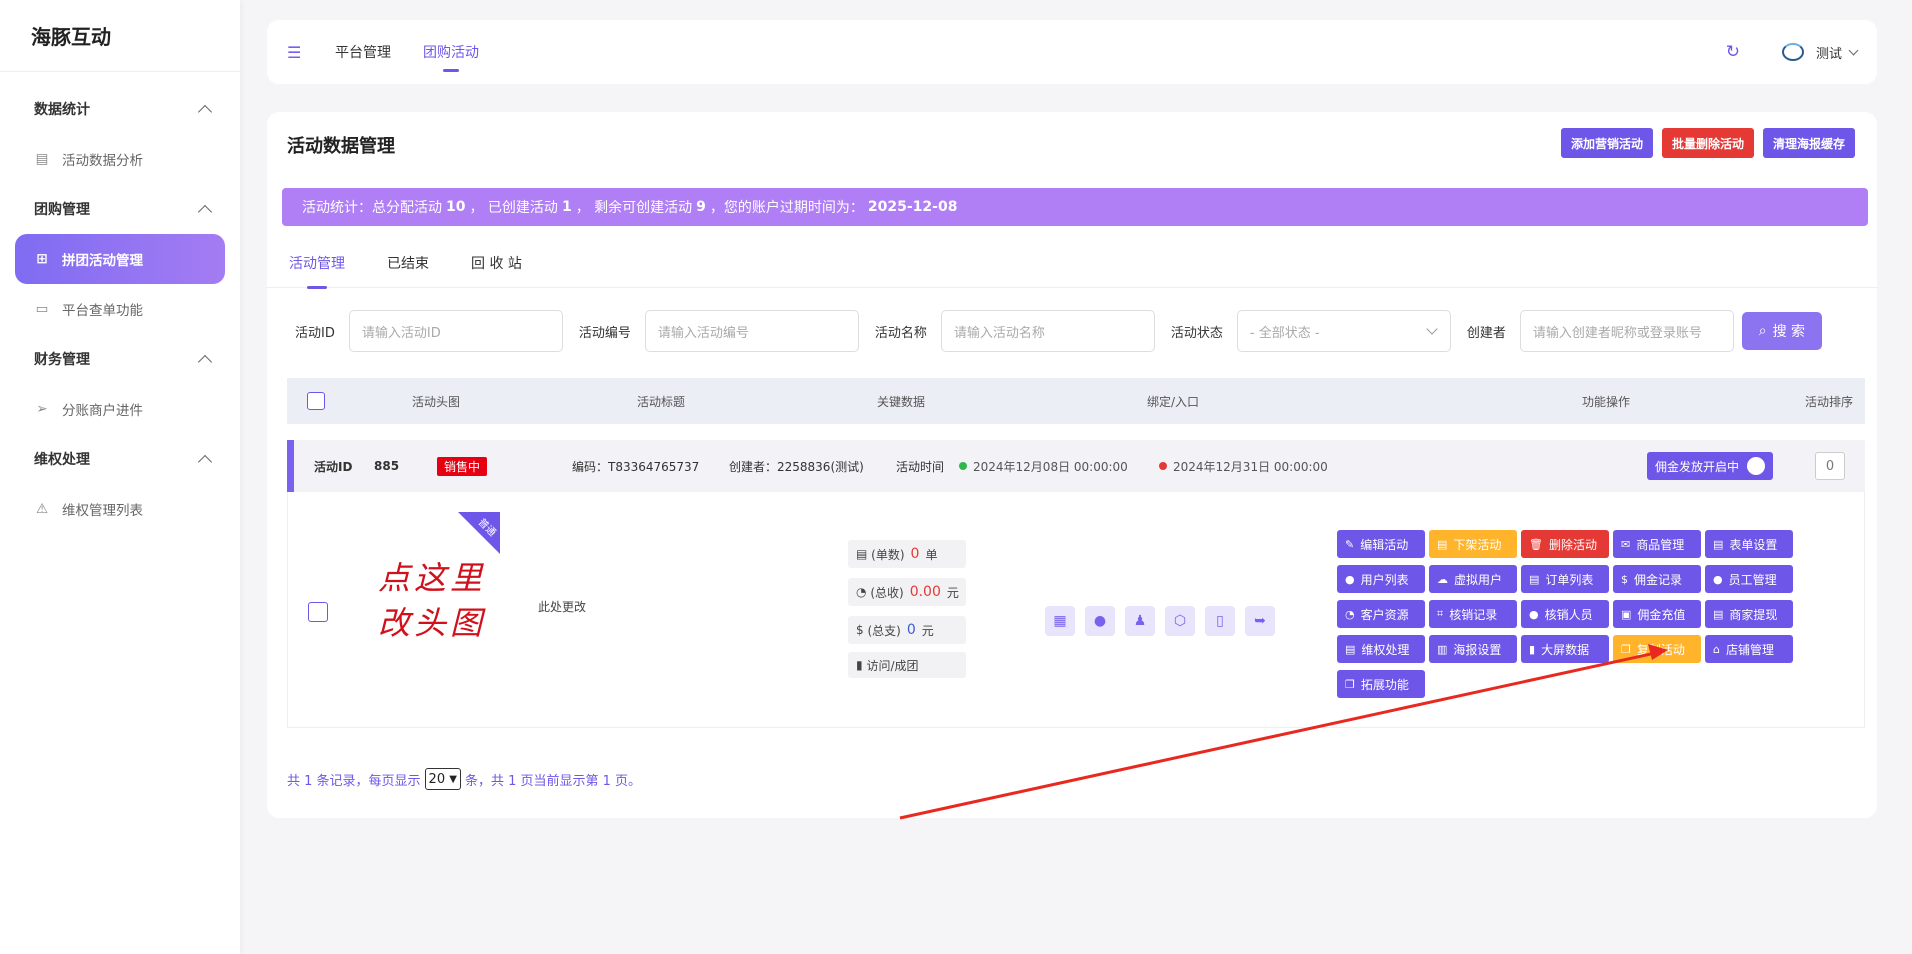 The height and width of the screenshot is (954, 1912). I want to click on income-icon: ◔, so click(861, 592).